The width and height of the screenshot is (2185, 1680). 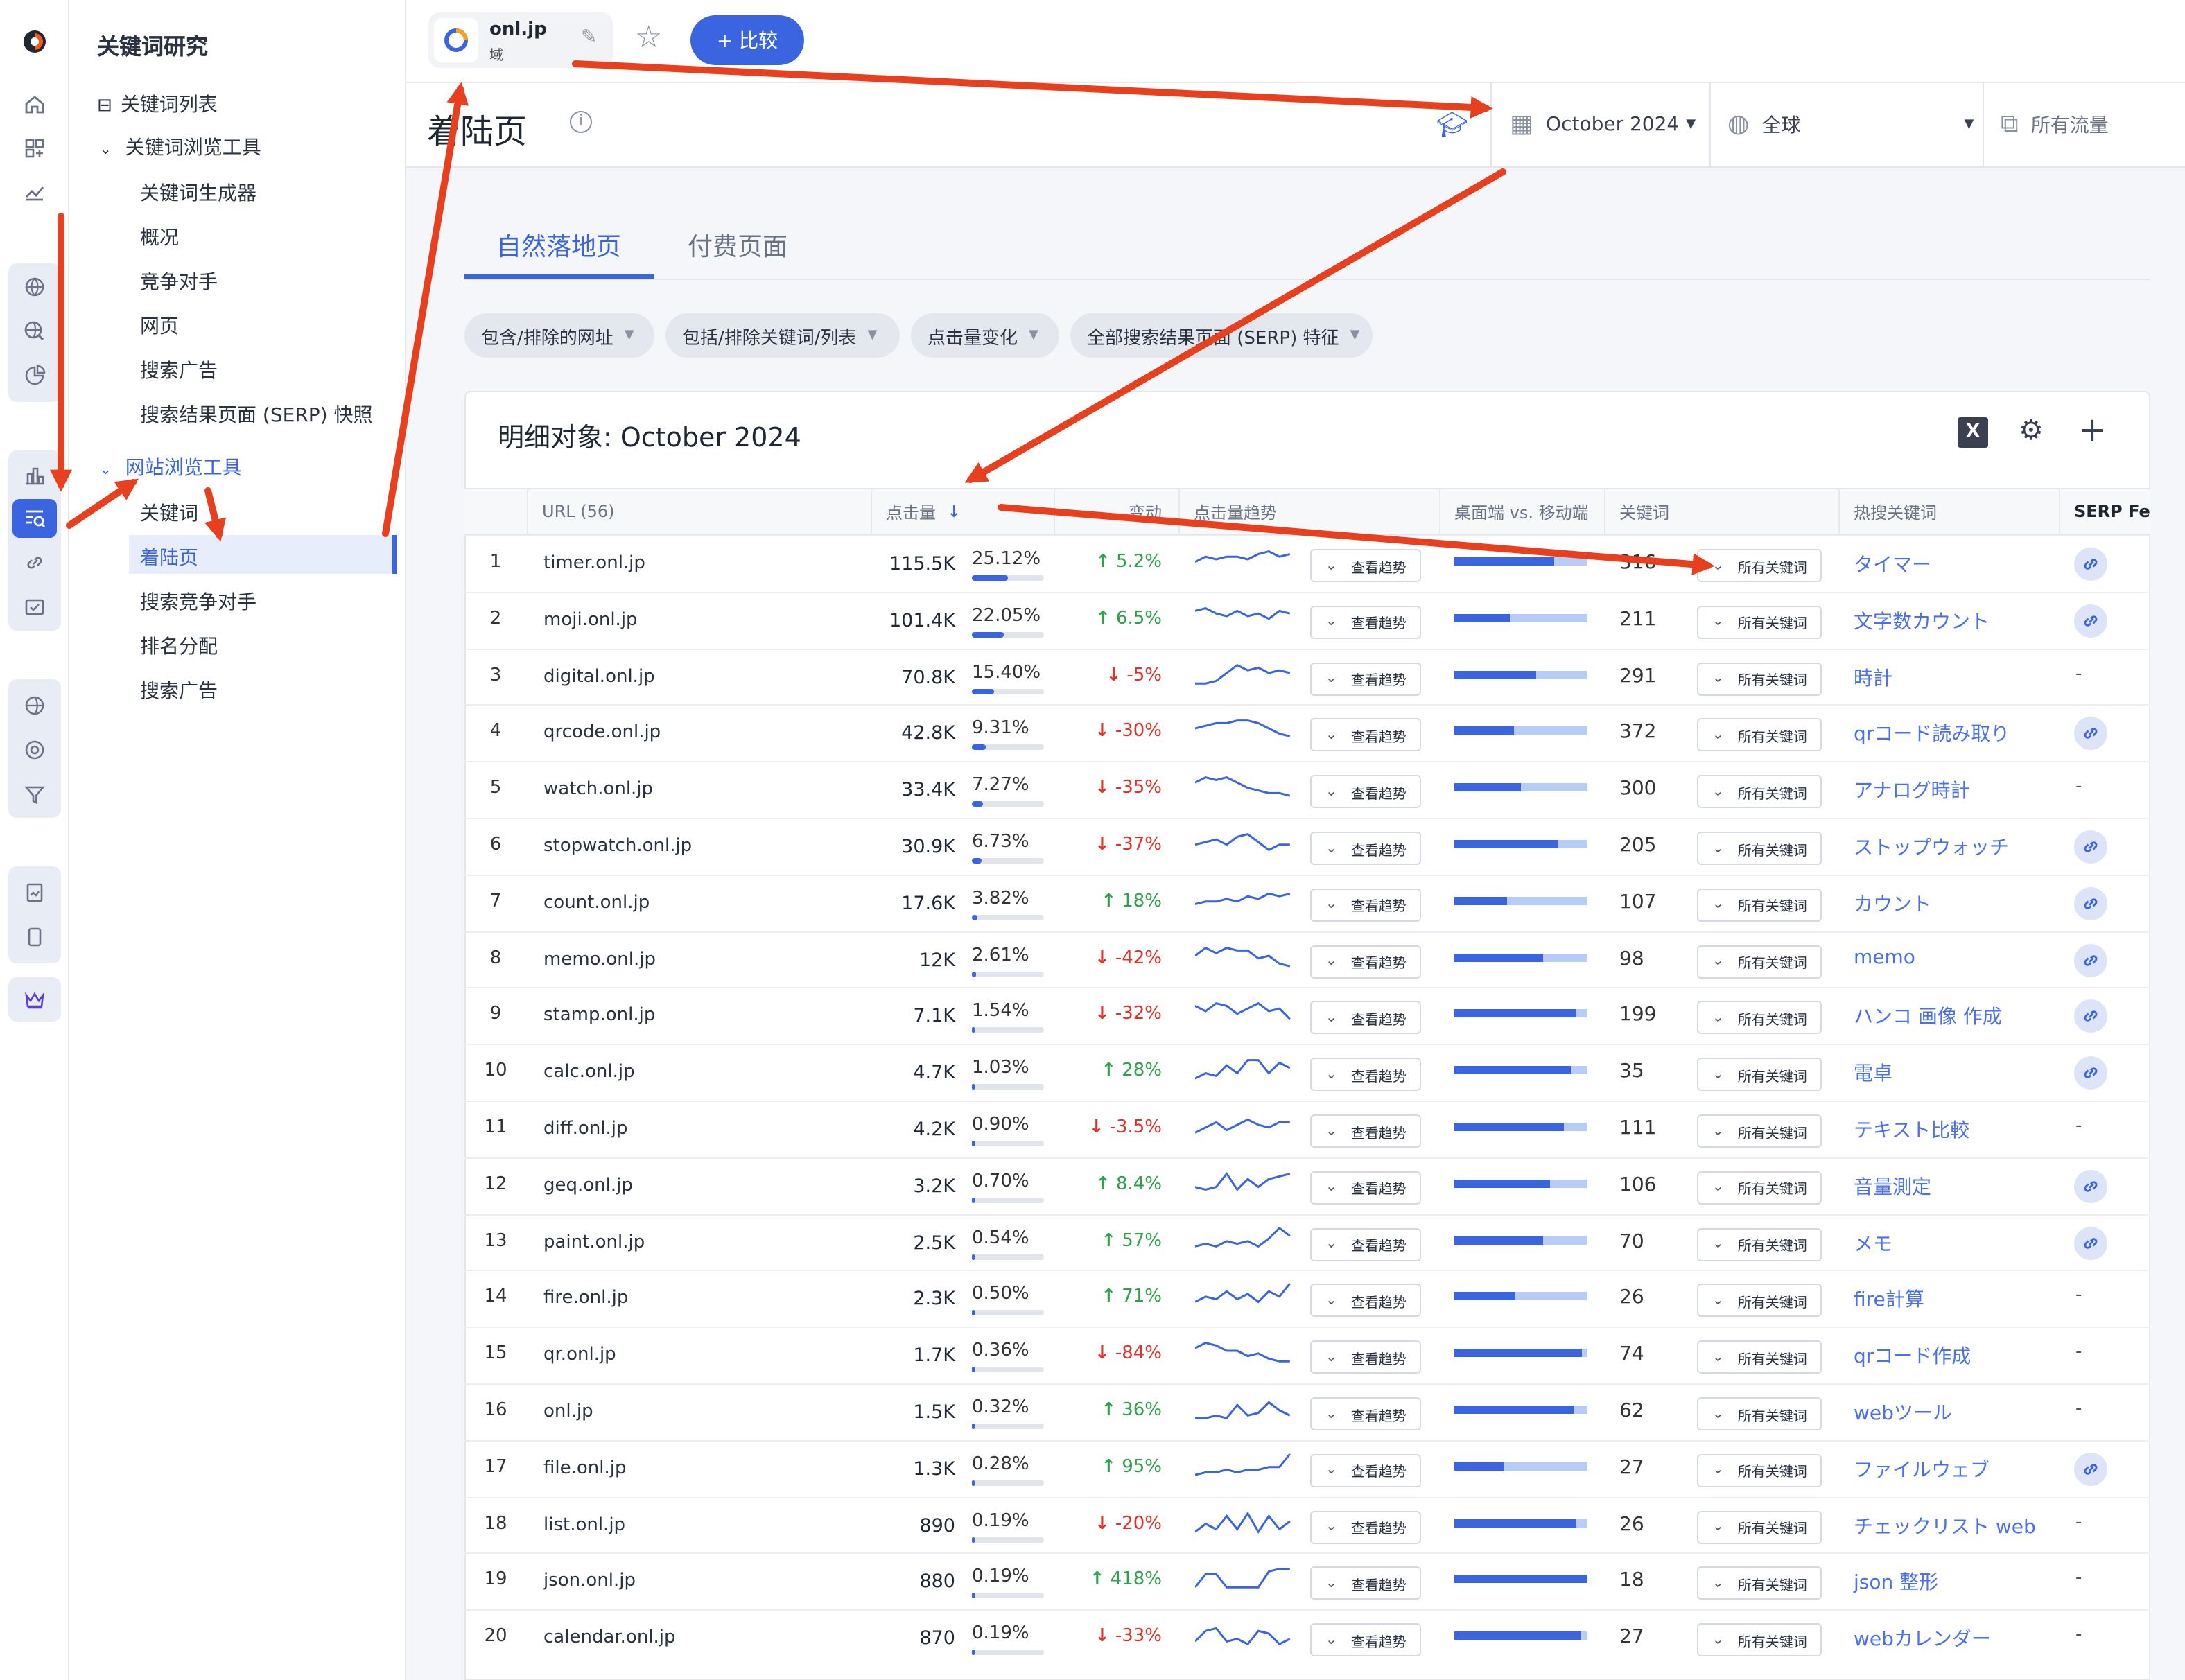 What do you see at coordinates (2032, 429) in the screenshot?
I see `settings-icon: ⚙` at bounding box center [2032, 429].